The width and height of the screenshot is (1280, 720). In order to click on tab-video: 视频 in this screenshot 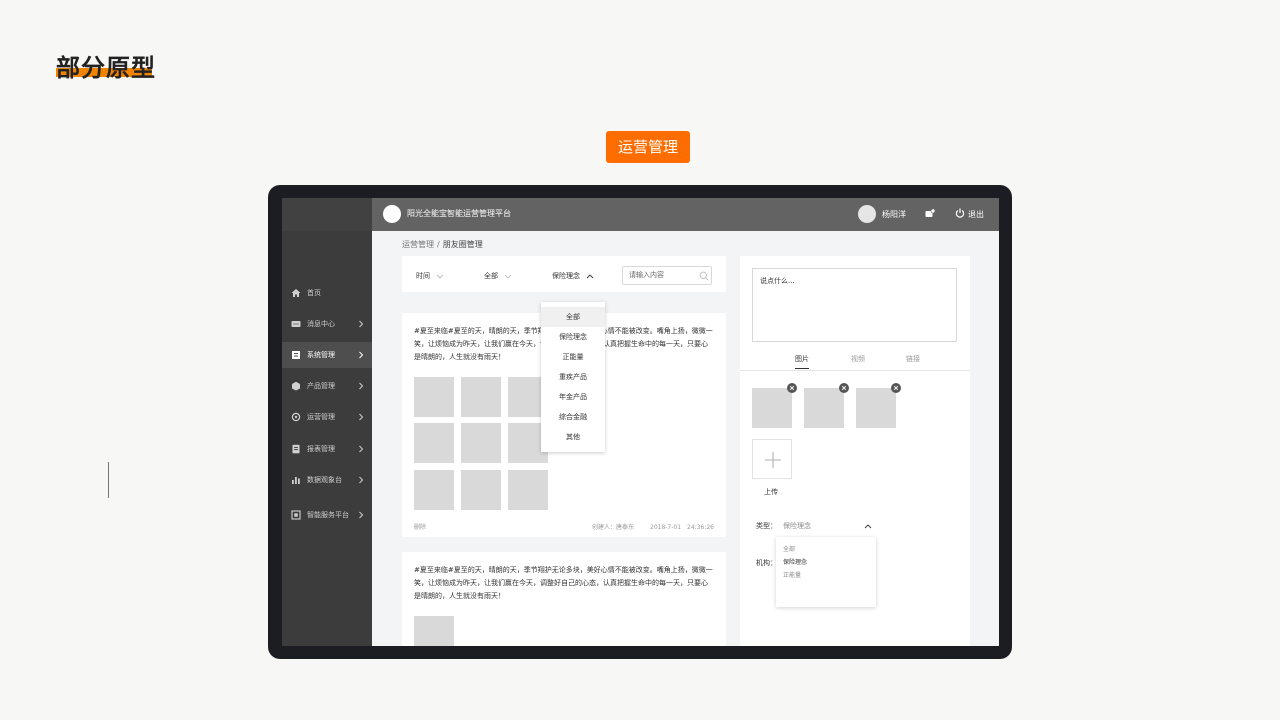, I will do `click(858, 359)`.